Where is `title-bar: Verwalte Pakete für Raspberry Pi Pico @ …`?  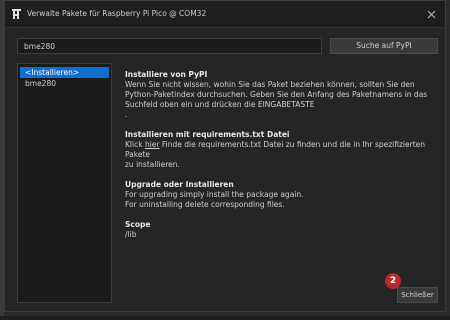 title-bar: Verwalte Pakete für Raspberry Pi Pico @ … is located at coordinates (225, 14).